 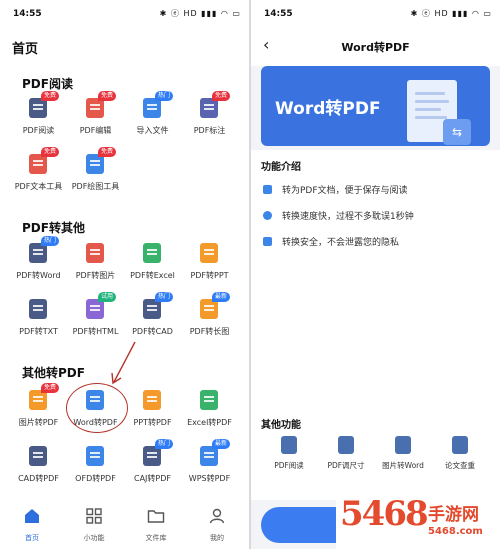 What do you see at coordinates (152, 119) in the screenshot?
I see `tool-tile: 热门 导入文件` at bounding box center [152, 119].